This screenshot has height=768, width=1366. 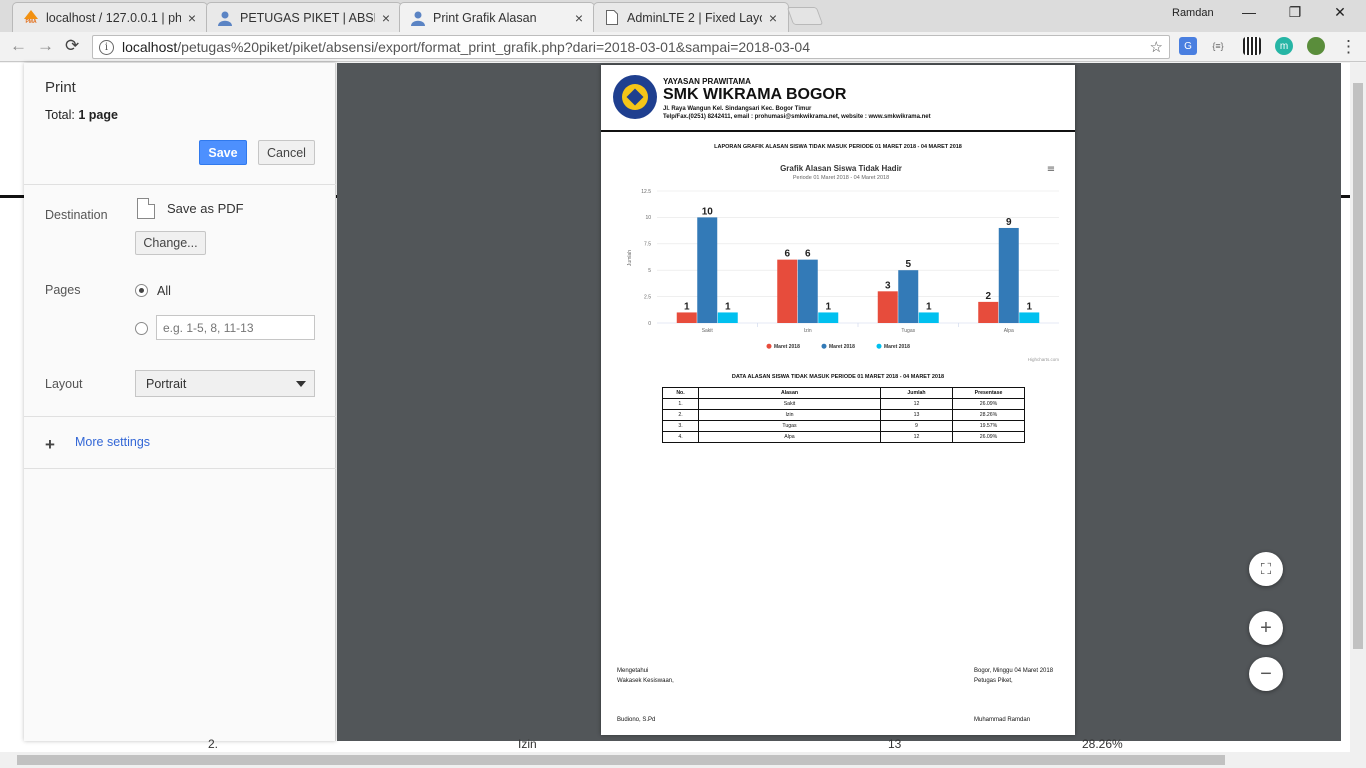 I want to click on more-settings-link: More settings, so click(x=112, y=442).